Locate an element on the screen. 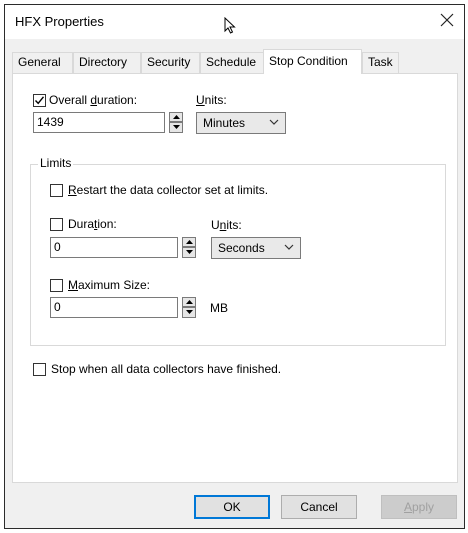 Image resolution: width=468 pixels, height=533 pixels. stop-when-finished-checkbox is located at coordinates (39, 369).